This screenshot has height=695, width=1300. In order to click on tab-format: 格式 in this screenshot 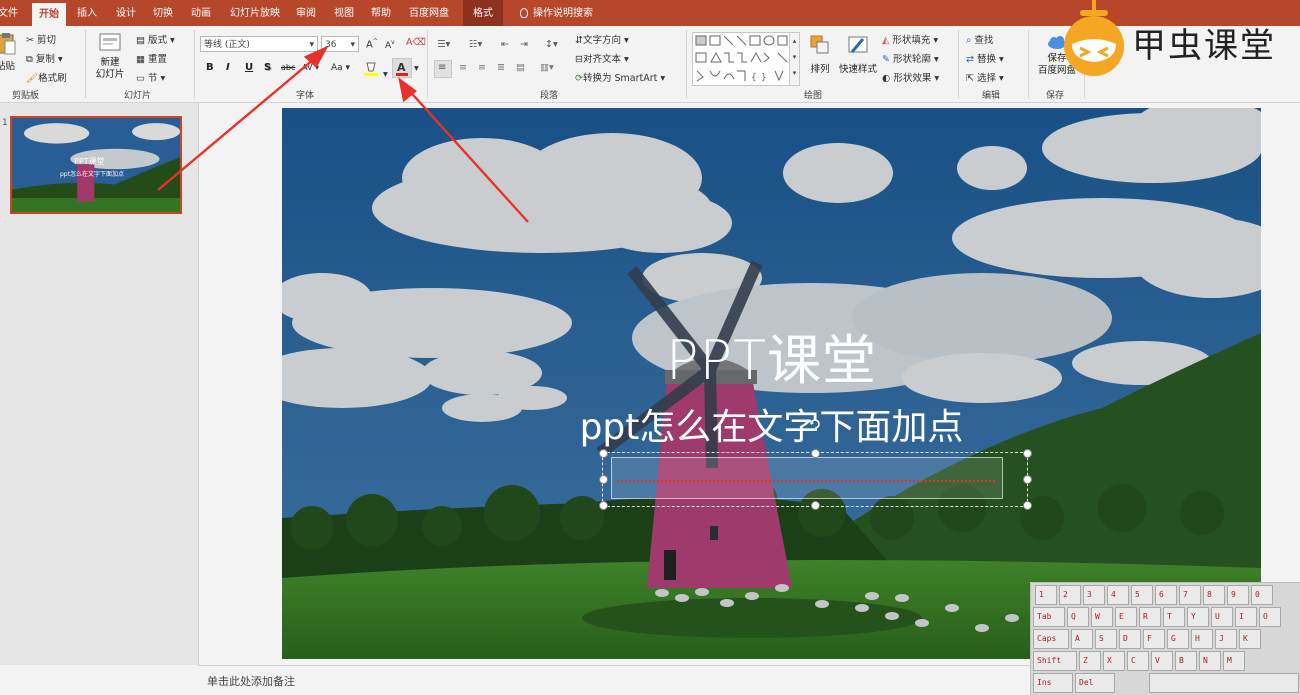, I will do `click(483, 13)`.